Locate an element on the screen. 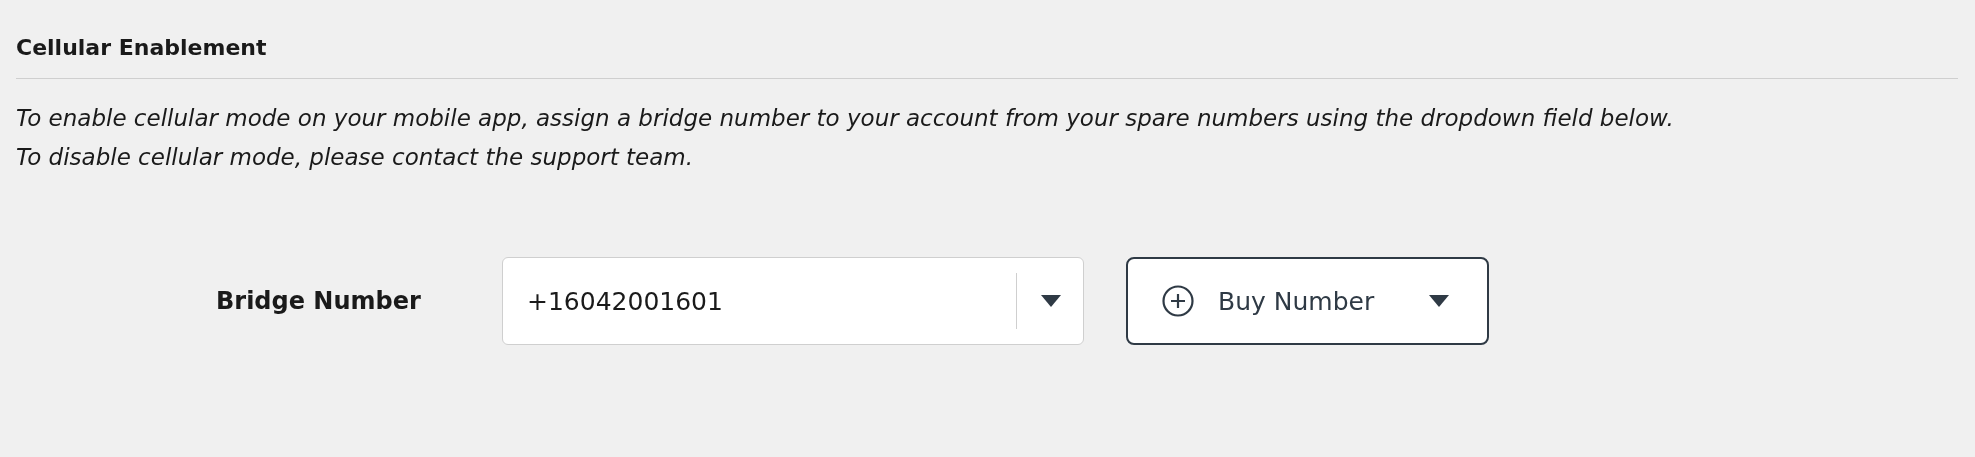 The image size is (1975, 457). plus-circle-icon is located at coordinates (1178, 301).